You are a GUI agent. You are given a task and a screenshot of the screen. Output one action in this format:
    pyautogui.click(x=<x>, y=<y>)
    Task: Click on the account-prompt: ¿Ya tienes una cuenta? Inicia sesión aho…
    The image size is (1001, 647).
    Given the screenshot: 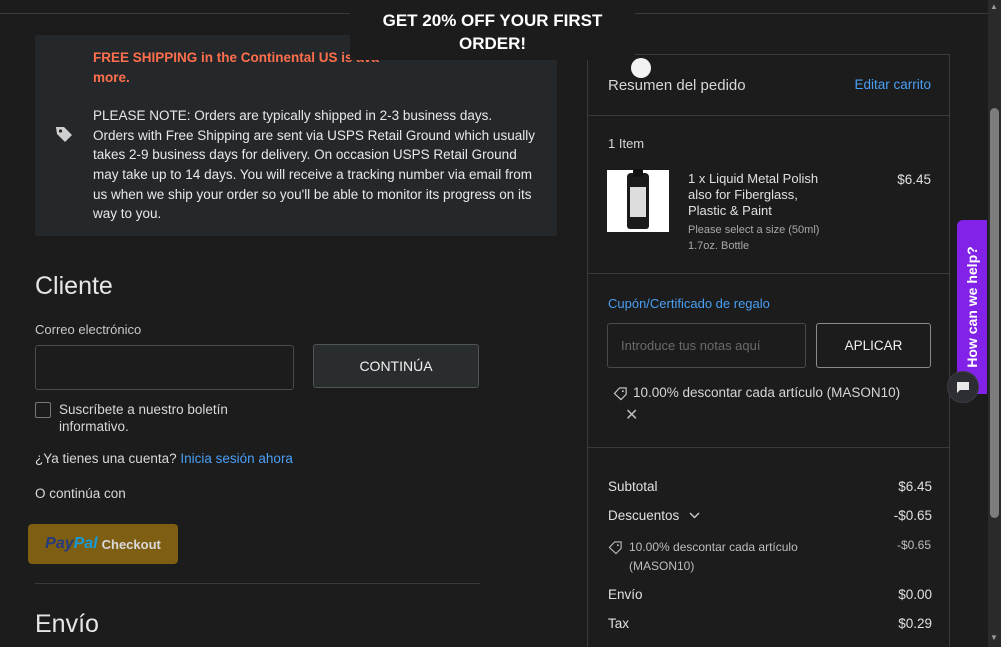 What is the action you would take?
    pyautogui.click(x=164, y=458)
    